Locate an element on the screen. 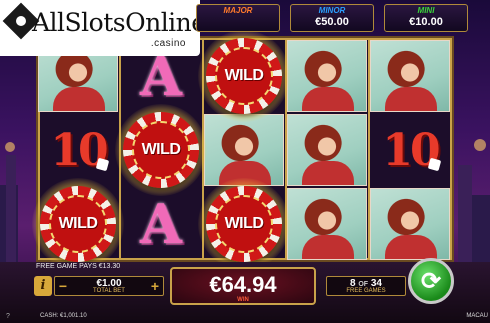  symbol-a: A is located at coordinates (161, 224).